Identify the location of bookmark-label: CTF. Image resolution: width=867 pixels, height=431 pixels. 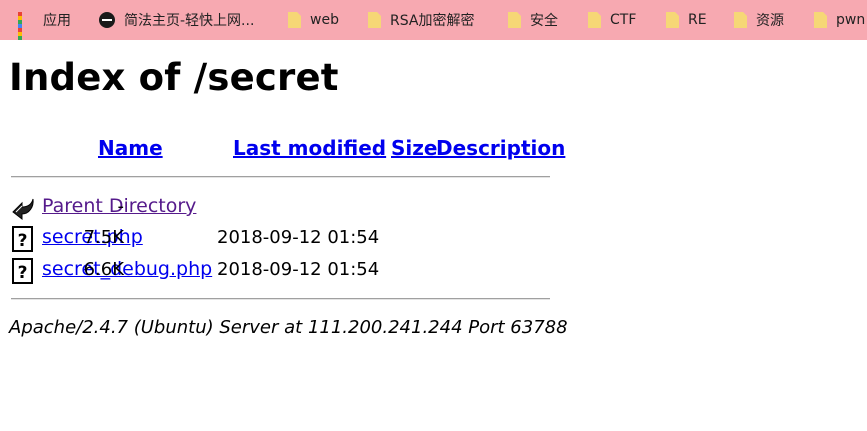
(623, 20).